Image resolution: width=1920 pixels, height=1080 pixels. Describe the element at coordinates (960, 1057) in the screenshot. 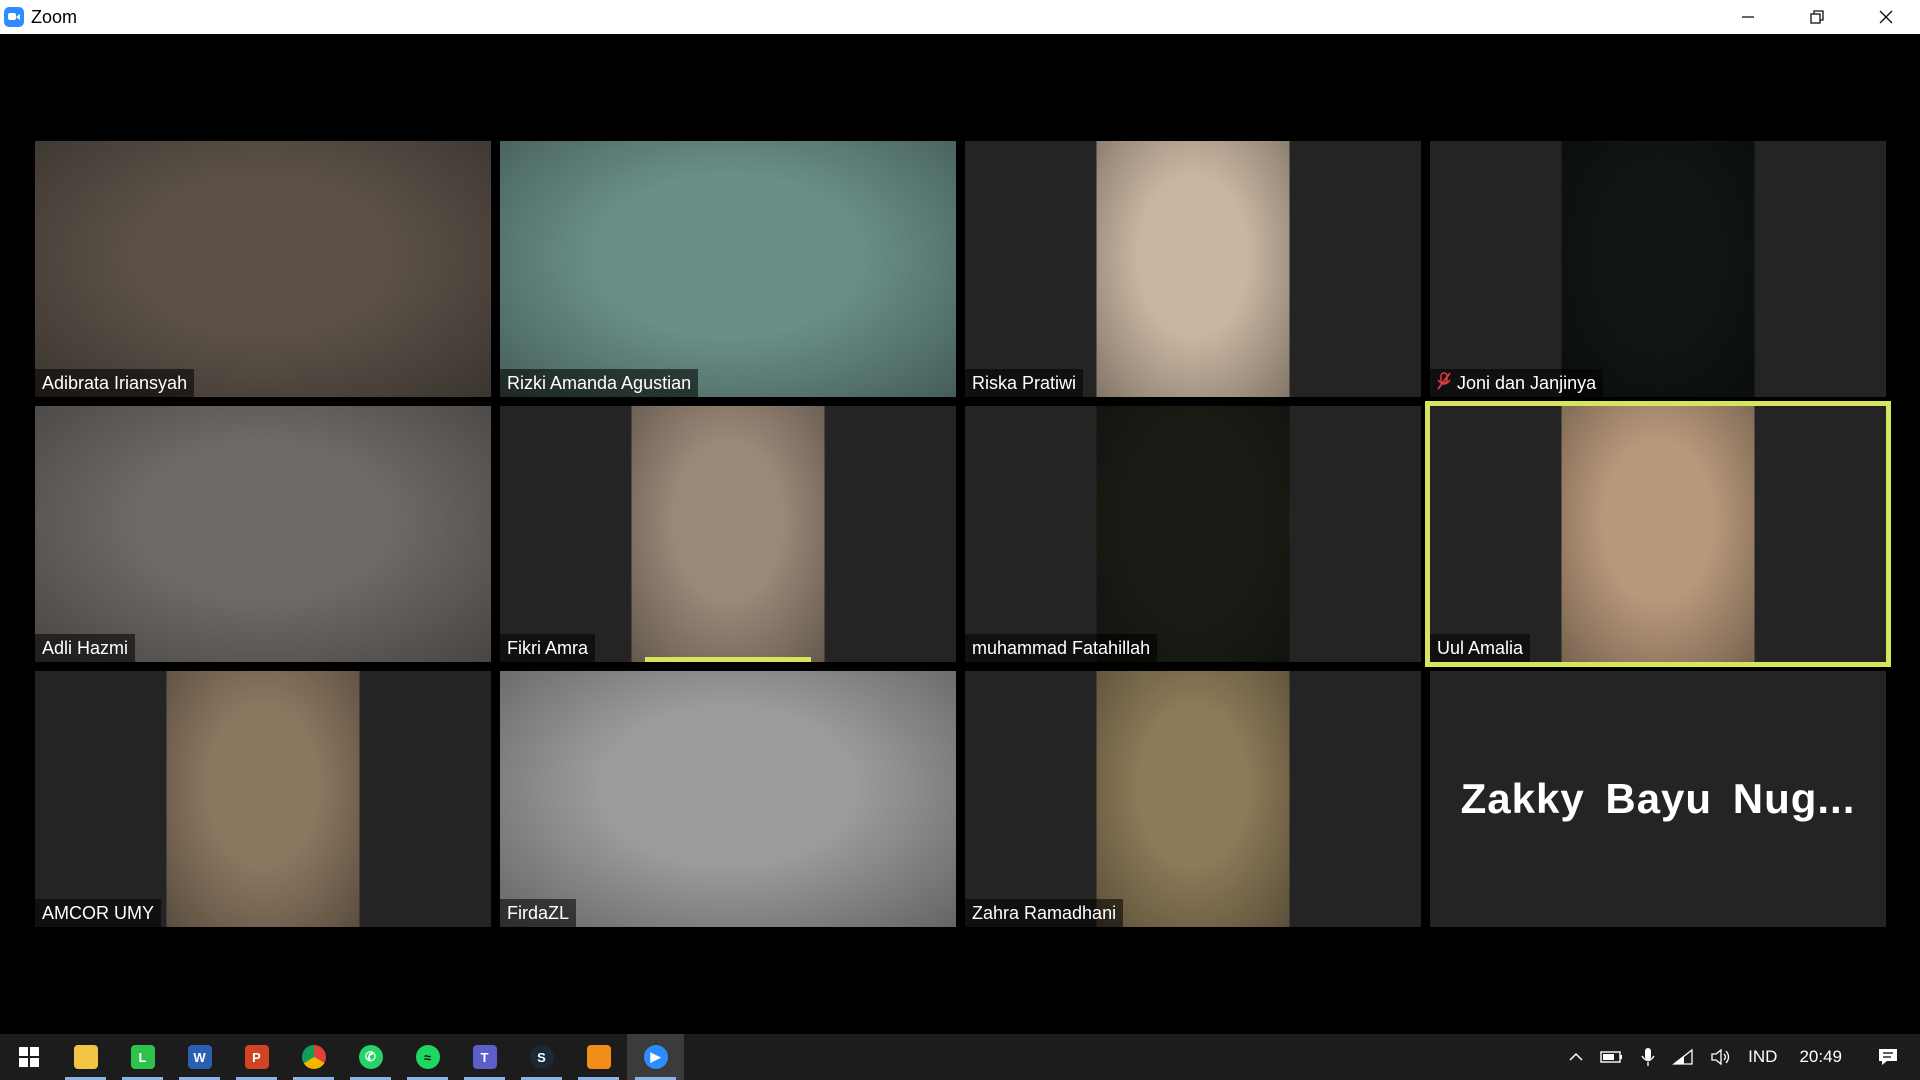

I see `windows-taskbar: L W P ✆ ≈ T S ▶ IND 20:49` at that location.